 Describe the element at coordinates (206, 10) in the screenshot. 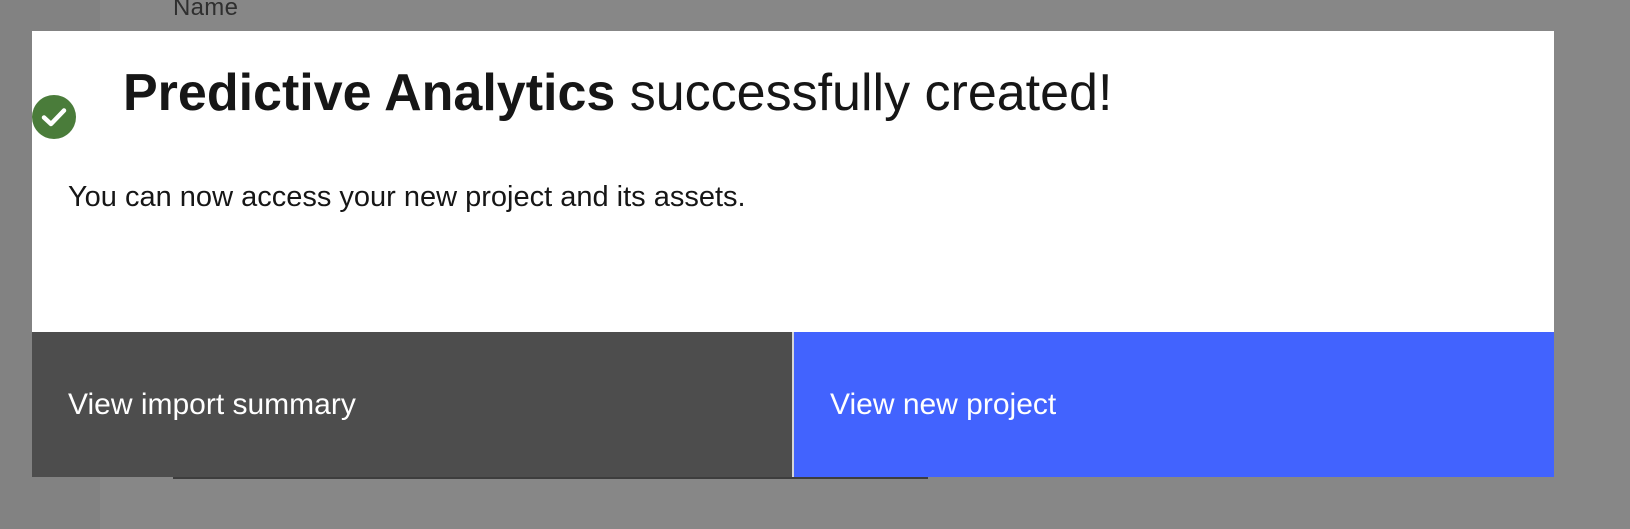

I see `background-field-label: Name` at that location.